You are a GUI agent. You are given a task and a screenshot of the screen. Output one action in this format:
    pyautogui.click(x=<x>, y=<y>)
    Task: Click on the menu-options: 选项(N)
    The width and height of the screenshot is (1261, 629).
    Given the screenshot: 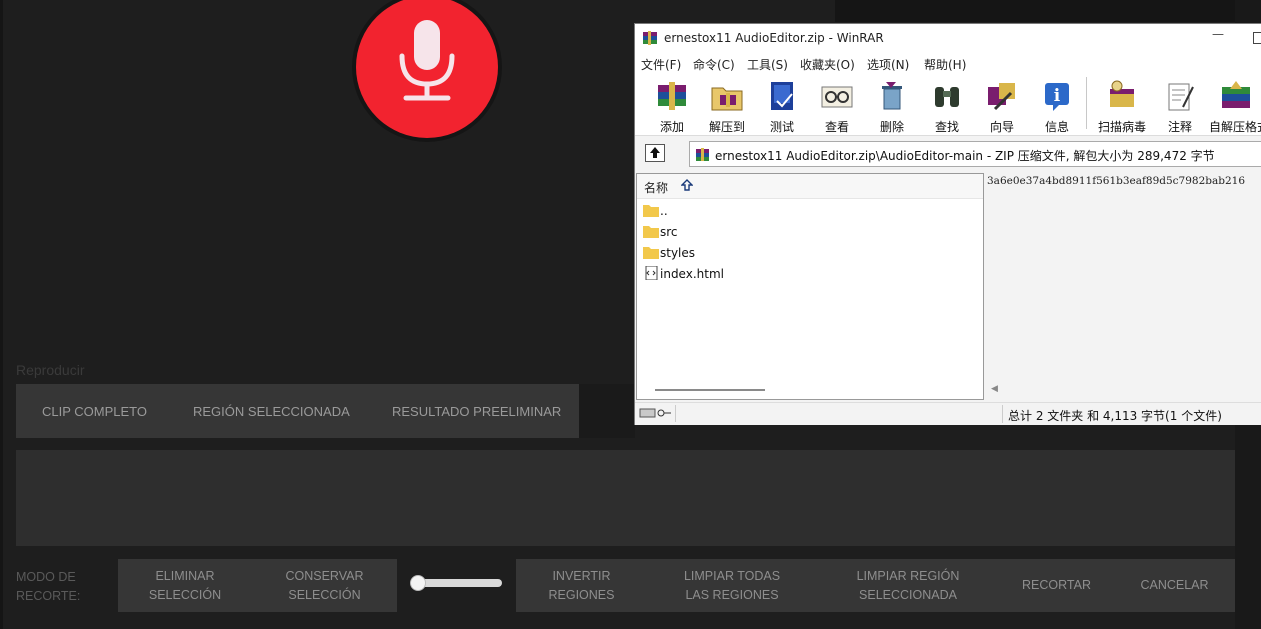 What is the action you would take?
    pyautogui.click(x=888, y=64)
    